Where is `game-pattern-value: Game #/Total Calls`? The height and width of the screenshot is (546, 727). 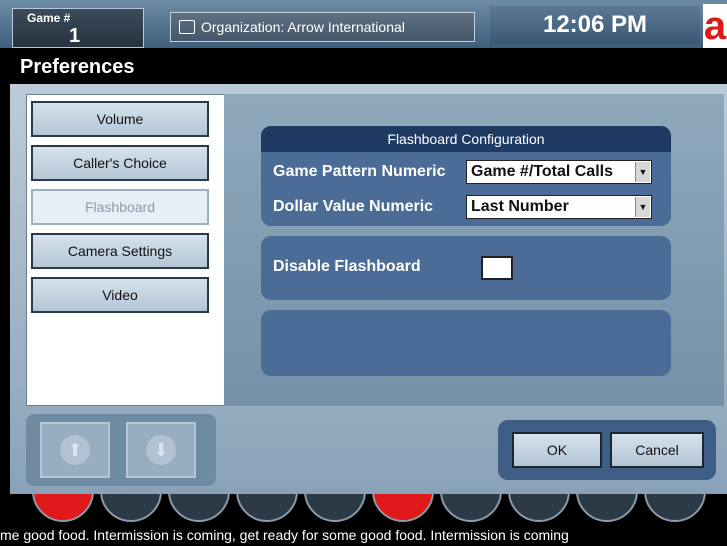 game-pattern-value: Game #/Total Calls is located at coordinates (542, 171).